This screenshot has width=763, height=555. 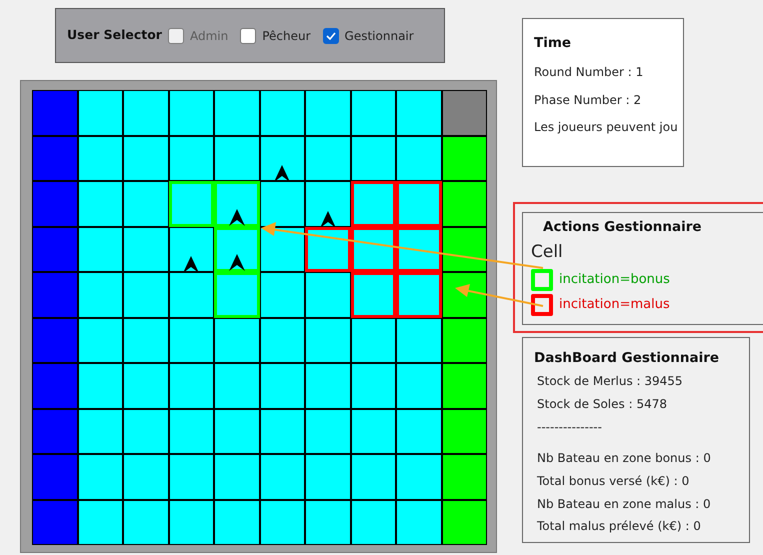 What do you see at coordinates (286, 35) in the screenshot?
I see `checkbox-label: Pêcheur` at bounding box center [286, 35].